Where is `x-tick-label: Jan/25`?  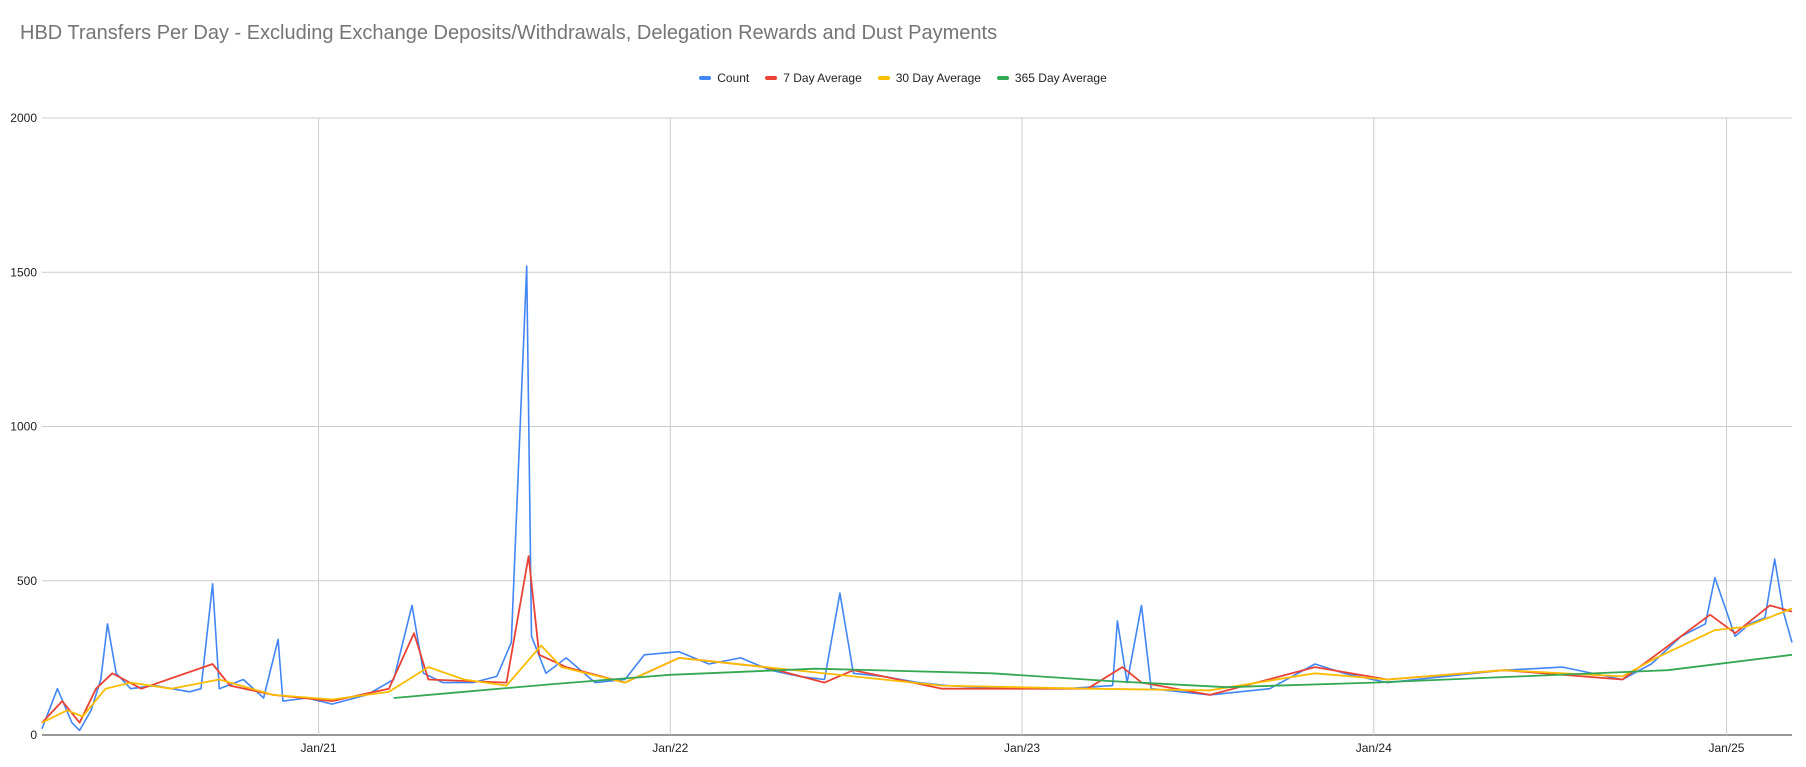 x-tick-label: Jan/25 is located at coordinates (1726, 748).